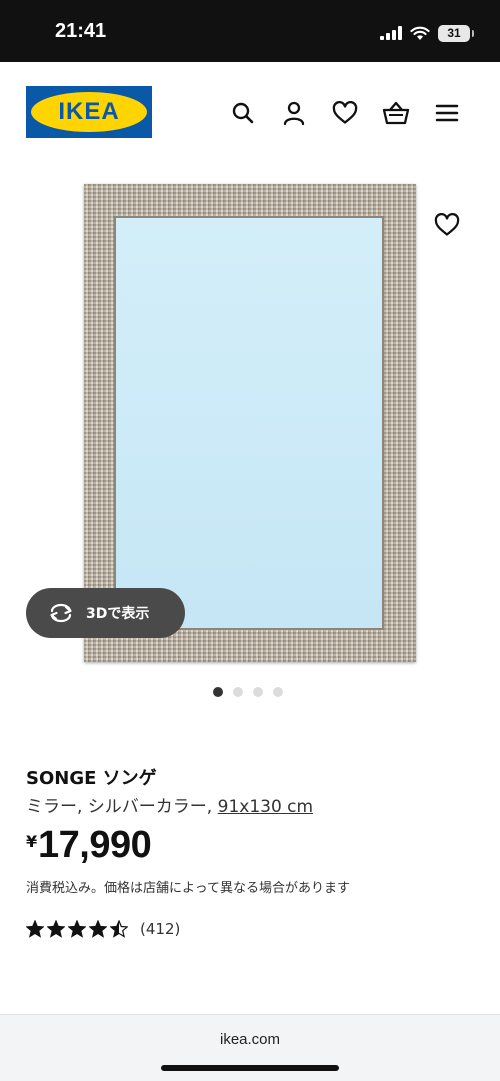 This screenshot has width=500, height=1081. I want to click on carousel-dots, so click(248, 692).